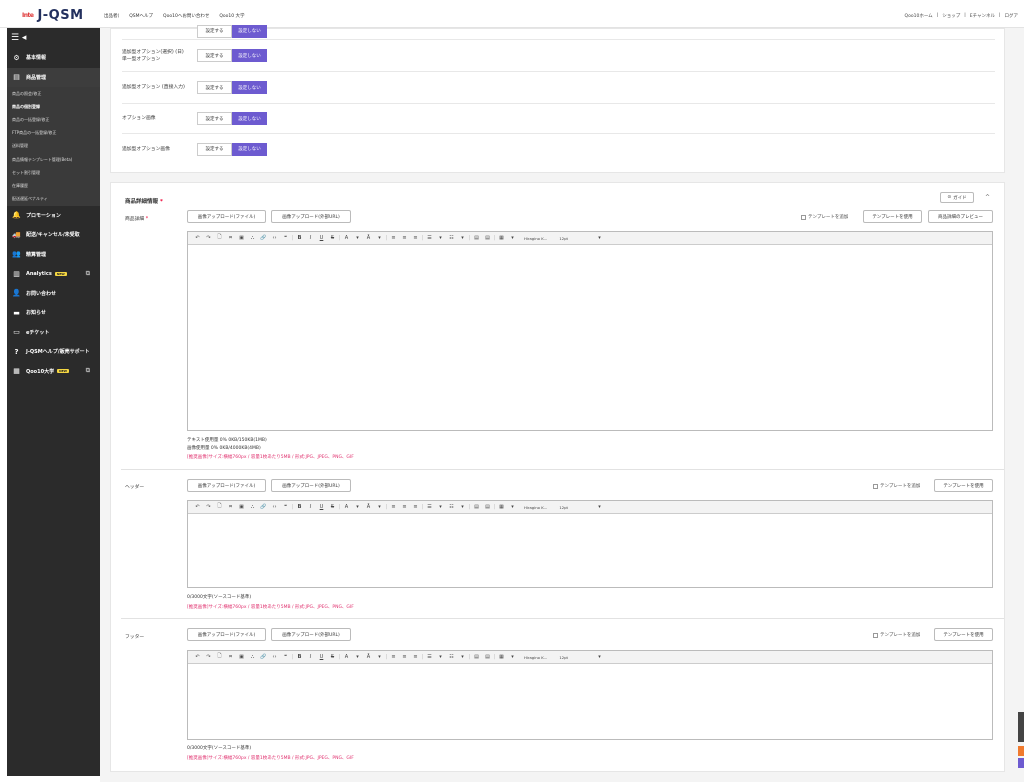 The height and width of the screenshot is (782, 1024). What do you see at coordinates (501, 238) in the screenshot?
I see `table-icon: ▦` at bounding box center [501, 238].